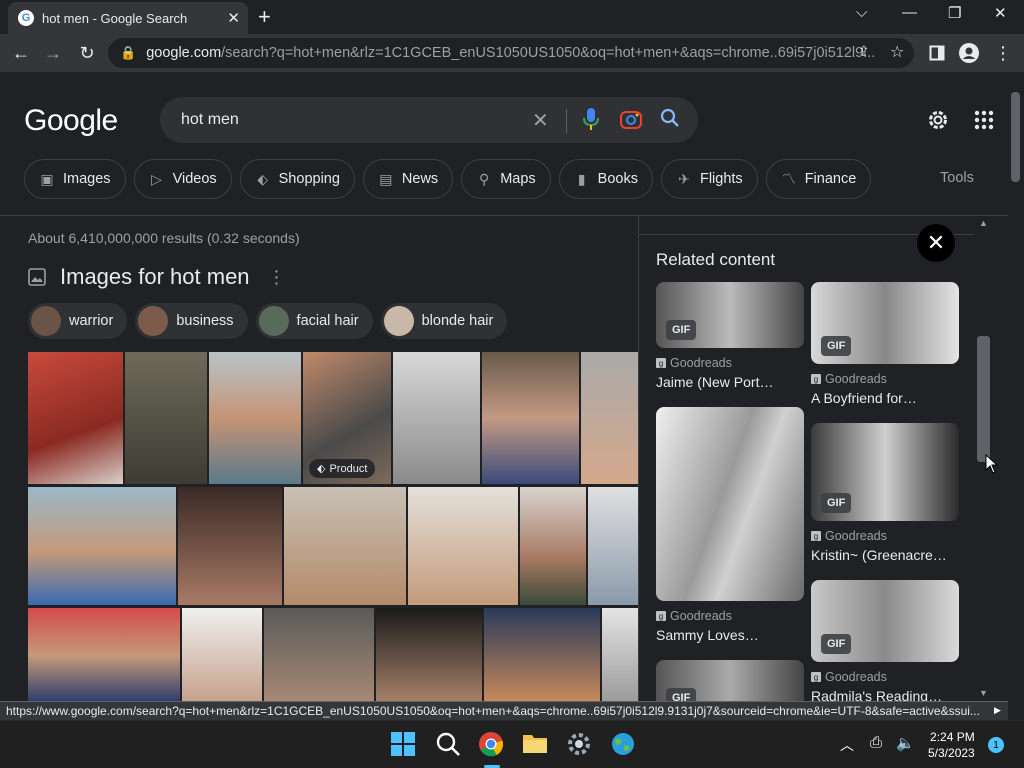 The width and height of the screenshot is (1024, 768). I want to click on restore-button: ❐, so click(954, 13).